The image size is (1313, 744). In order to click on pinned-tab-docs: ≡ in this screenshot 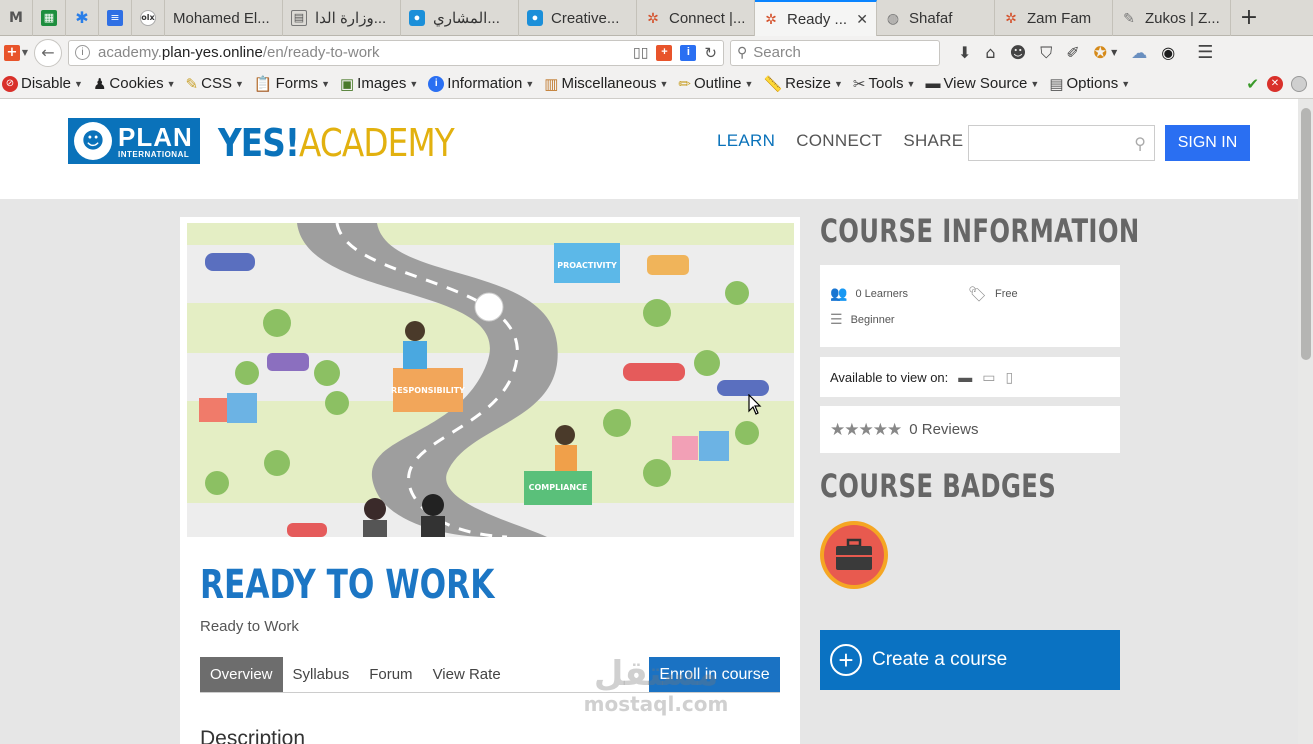, I will do `click(115, 18)`.